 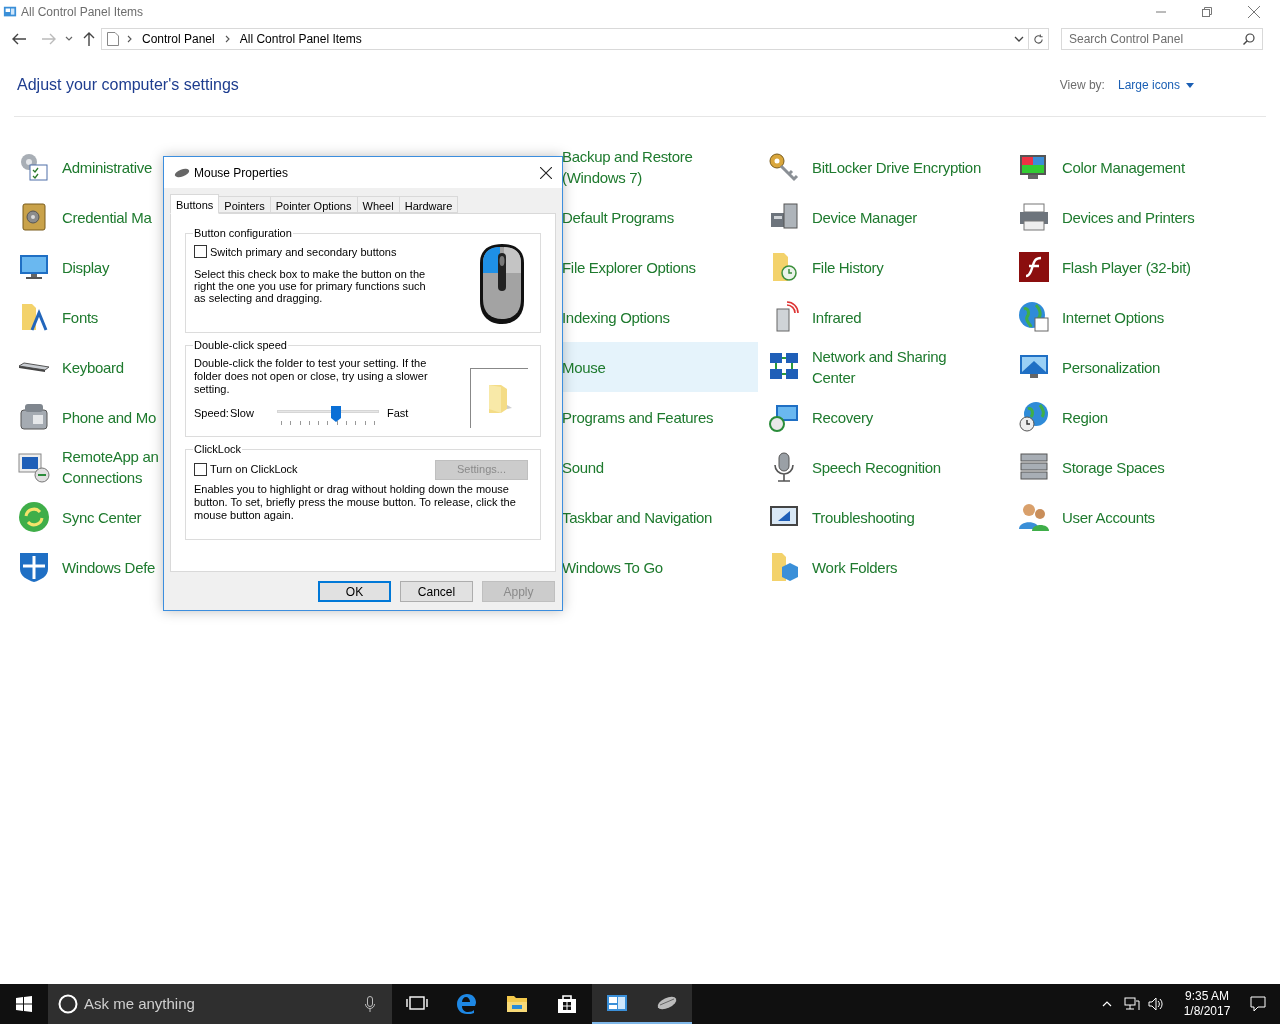 What do you see at coordinates (436, 591) in the screenshot?
I see `dialog-button: Cancel` at bounding box center [436, 591].